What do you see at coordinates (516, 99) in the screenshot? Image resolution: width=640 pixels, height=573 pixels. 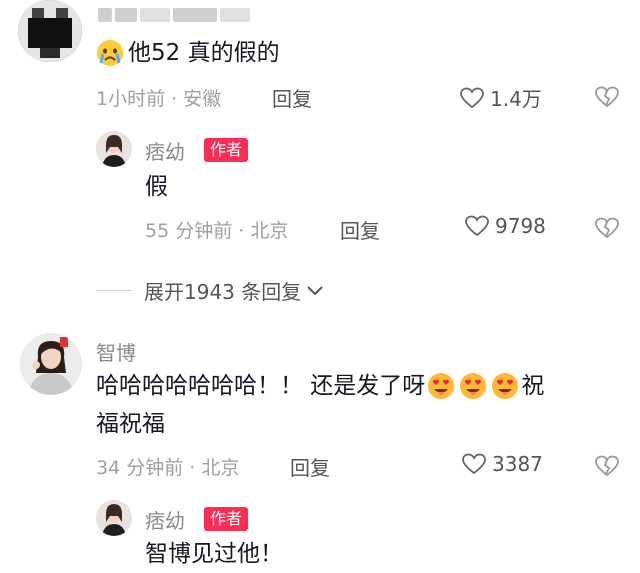 I see `like-count: 1.4万` at bounding box center [516, 99].